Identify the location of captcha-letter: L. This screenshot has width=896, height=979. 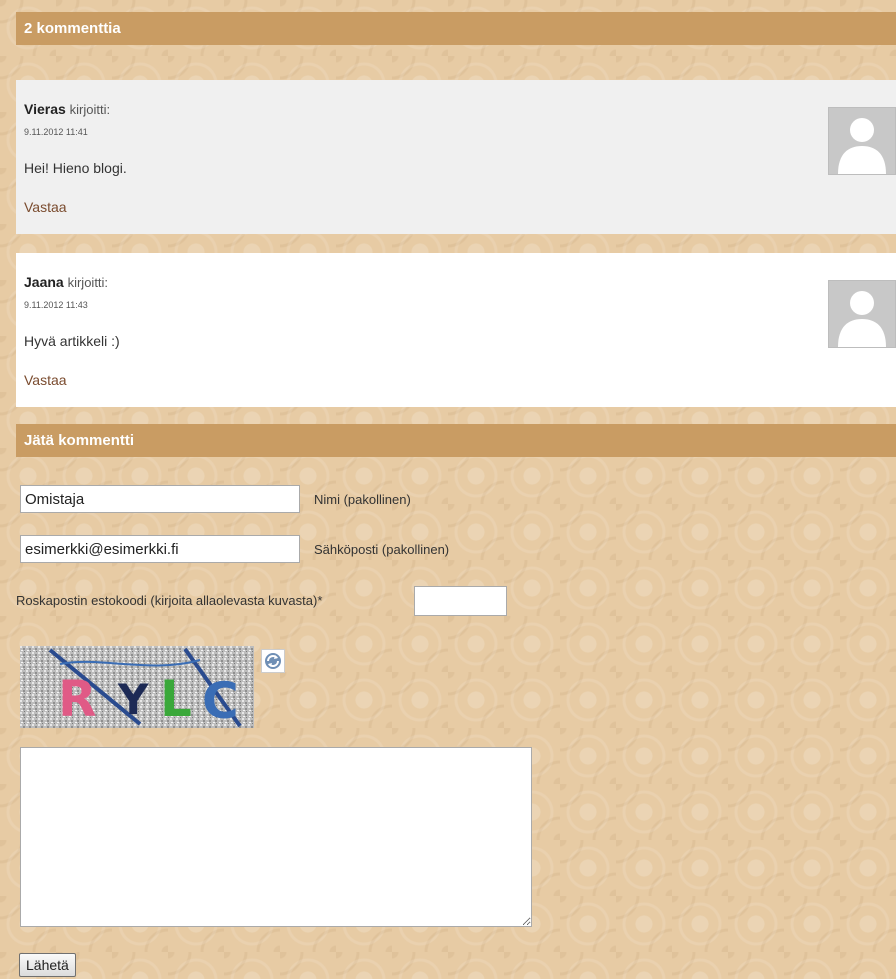
(176, 699).